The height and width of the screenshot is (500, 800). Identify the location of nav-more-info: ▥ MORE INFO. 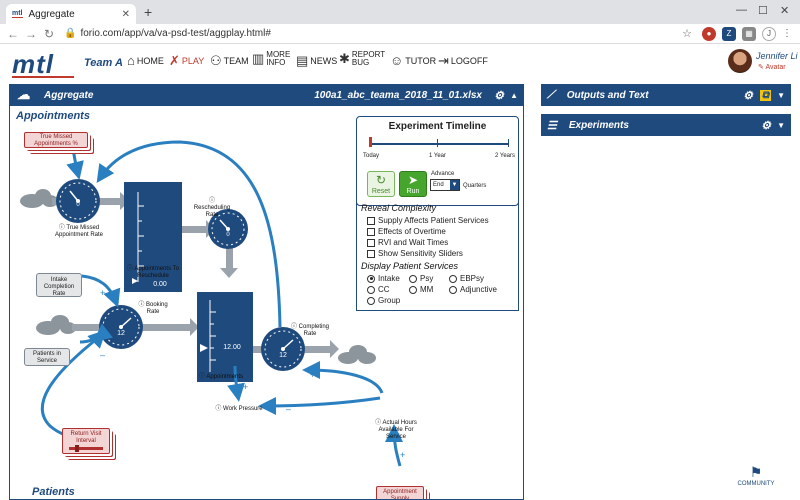
(271, 59).